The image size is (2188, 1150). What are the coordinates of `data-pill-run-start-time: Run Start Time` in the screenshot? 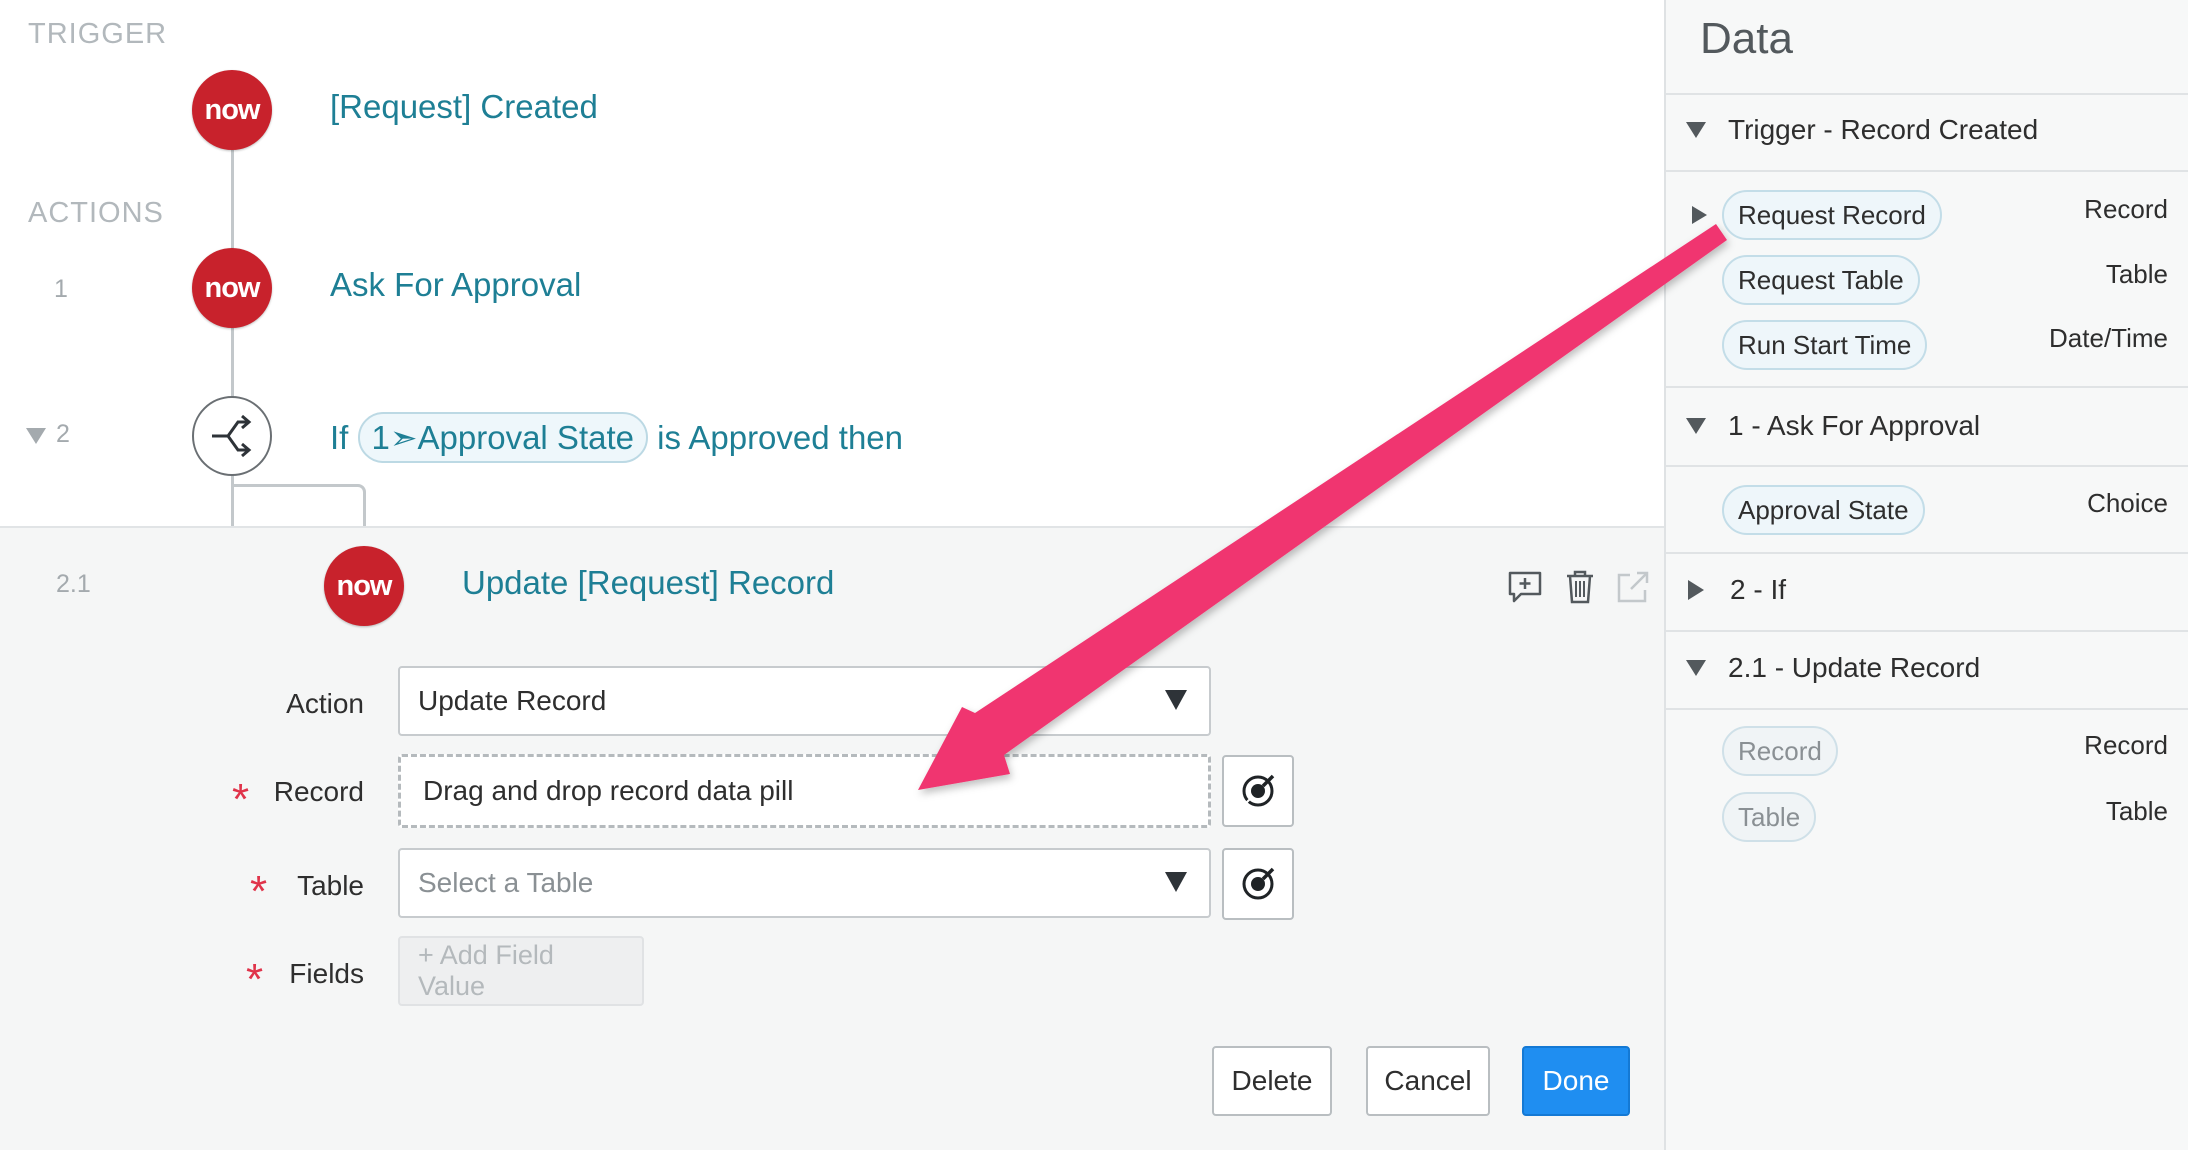 It's located at (1825, 345).